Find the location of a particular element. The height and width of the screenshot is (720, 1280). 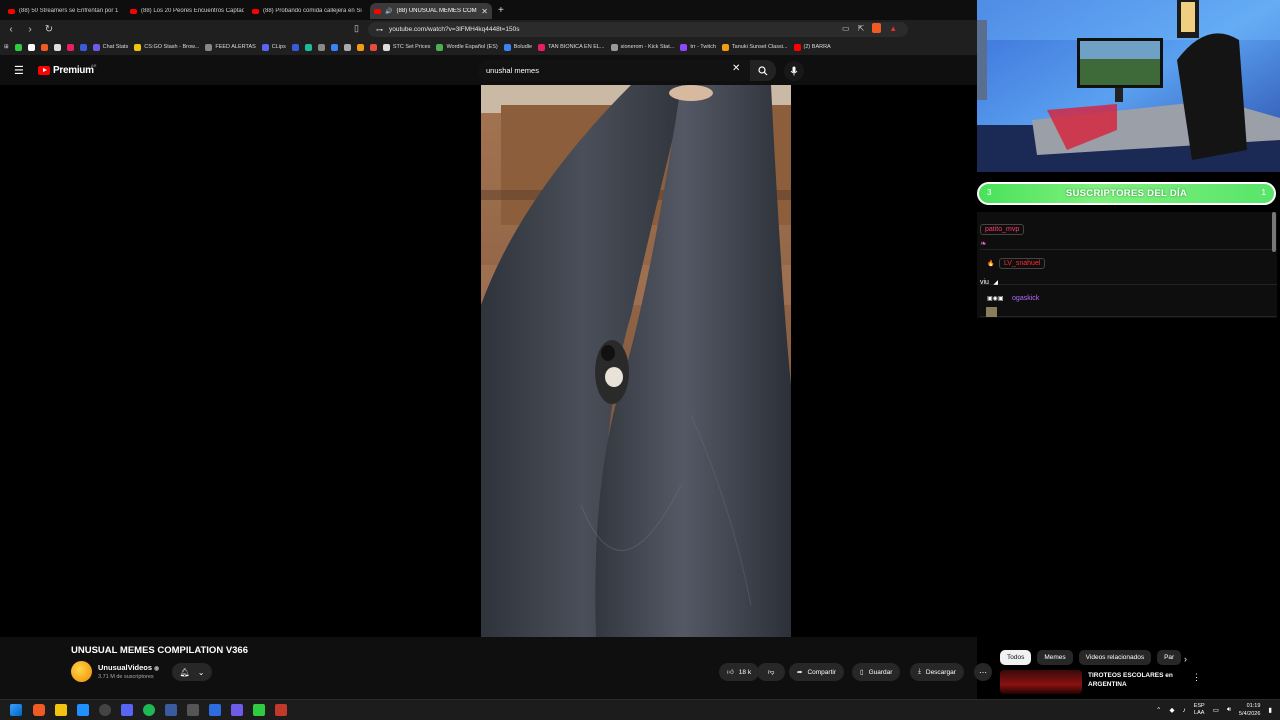

bookmark-item: (2) BARRA is located at coordinates (812, 47).